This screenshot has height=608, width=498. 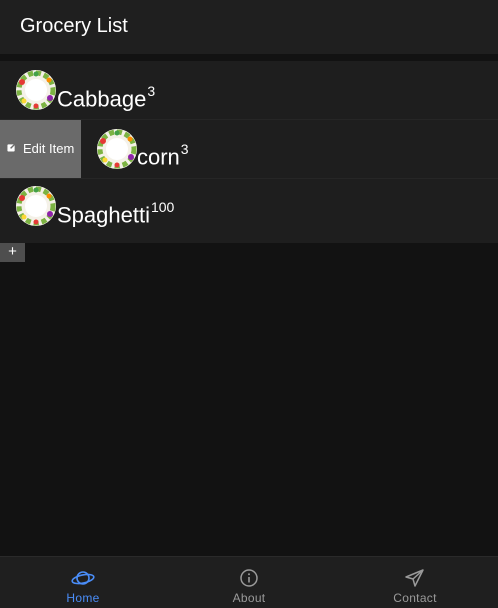 What do you see at coordinates (74, 26) in the screenshot?
I see `page-title: Grocery List` at bounding box center [74, 26].